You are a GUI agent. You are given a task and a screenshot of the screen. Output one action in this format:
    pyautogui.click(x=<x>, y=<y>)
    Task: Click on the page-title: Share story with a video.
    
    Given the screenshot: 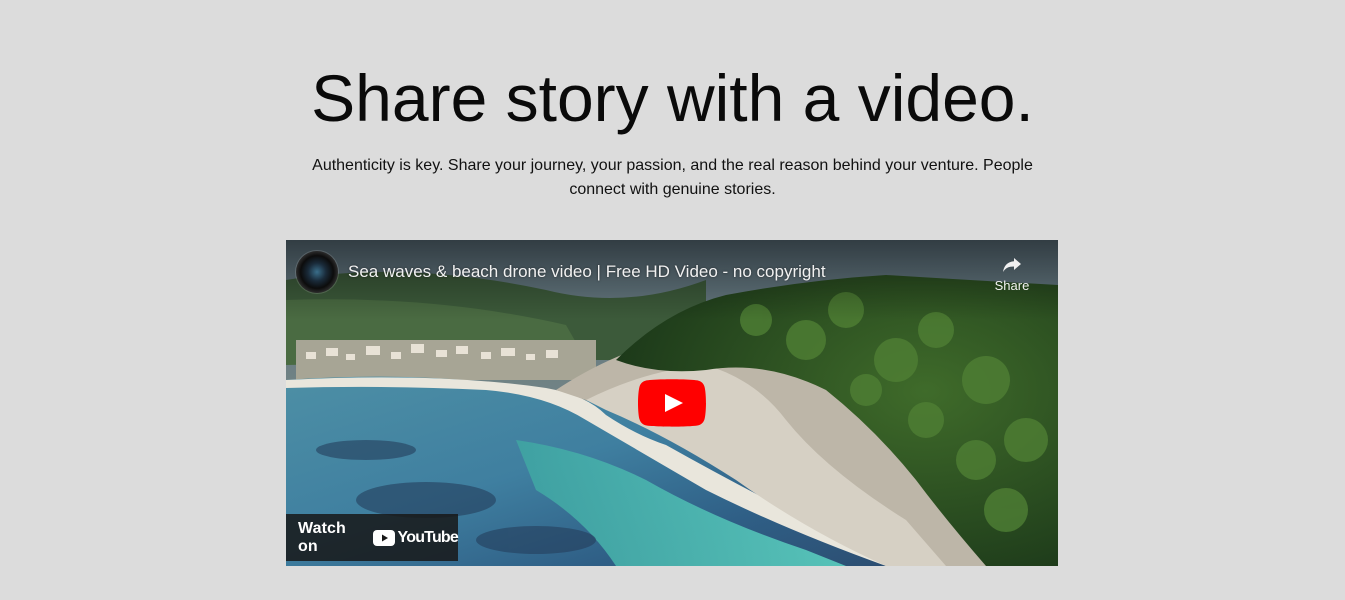 What is the action you would take?
    pyautogui.click(x=672, y=98)
    